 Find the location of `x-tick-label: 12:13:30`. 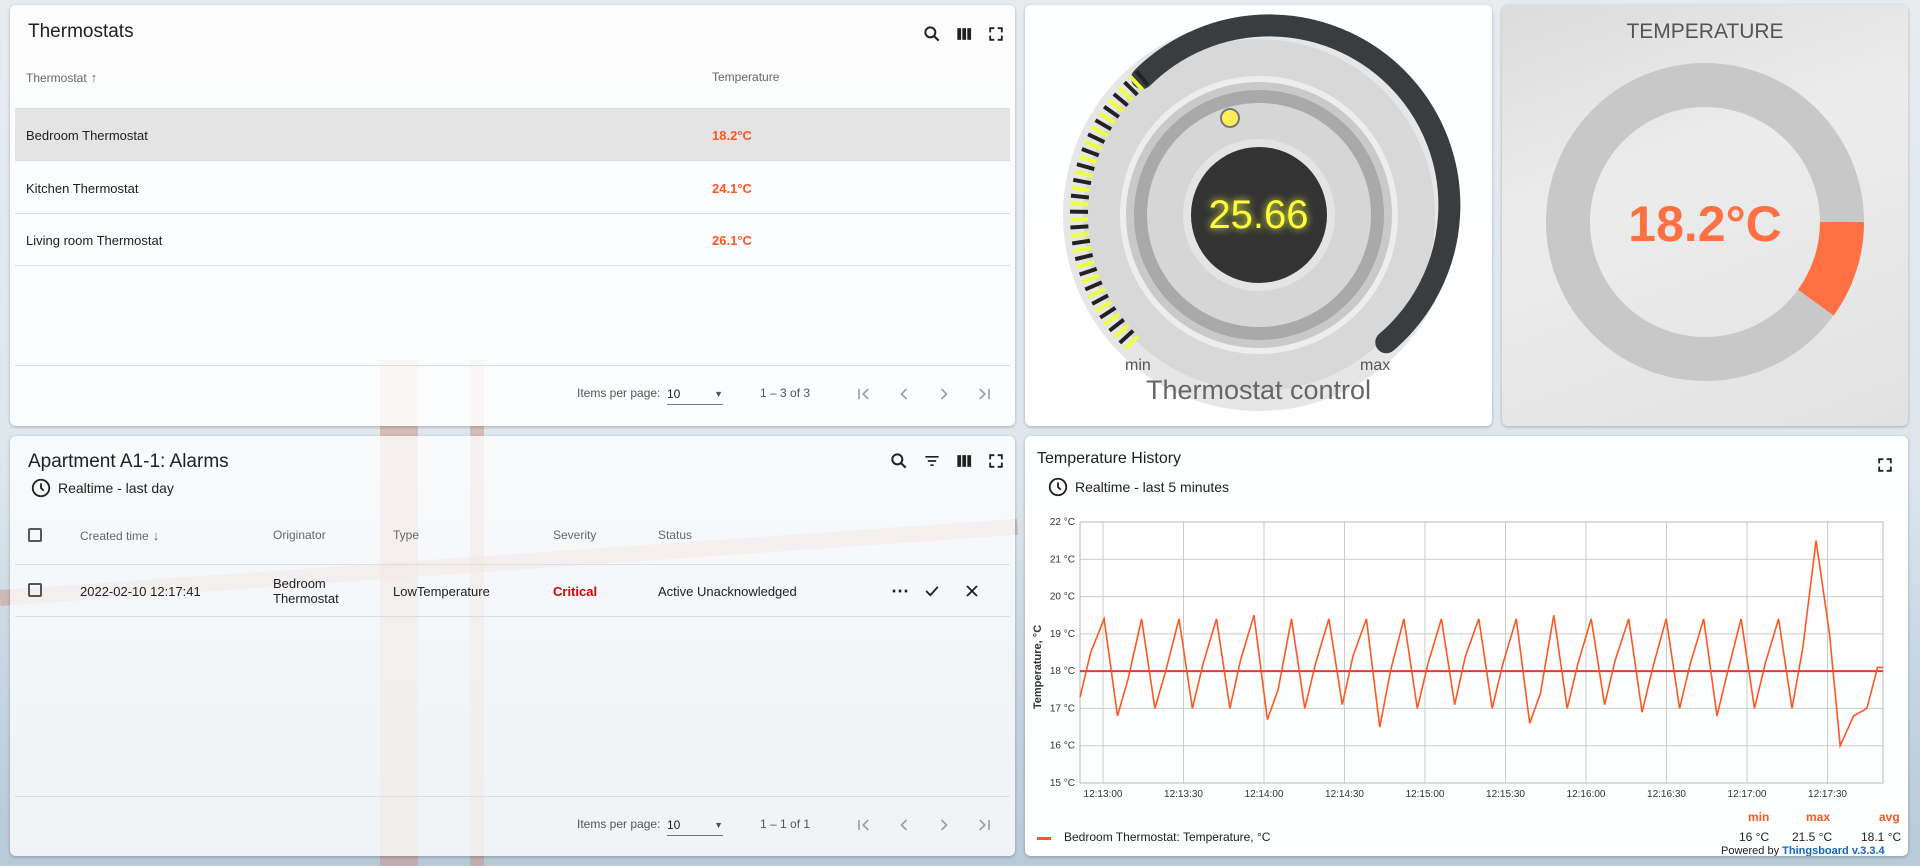

x-tick-label: 12:13:30 is located at coordinates (1183, 794).